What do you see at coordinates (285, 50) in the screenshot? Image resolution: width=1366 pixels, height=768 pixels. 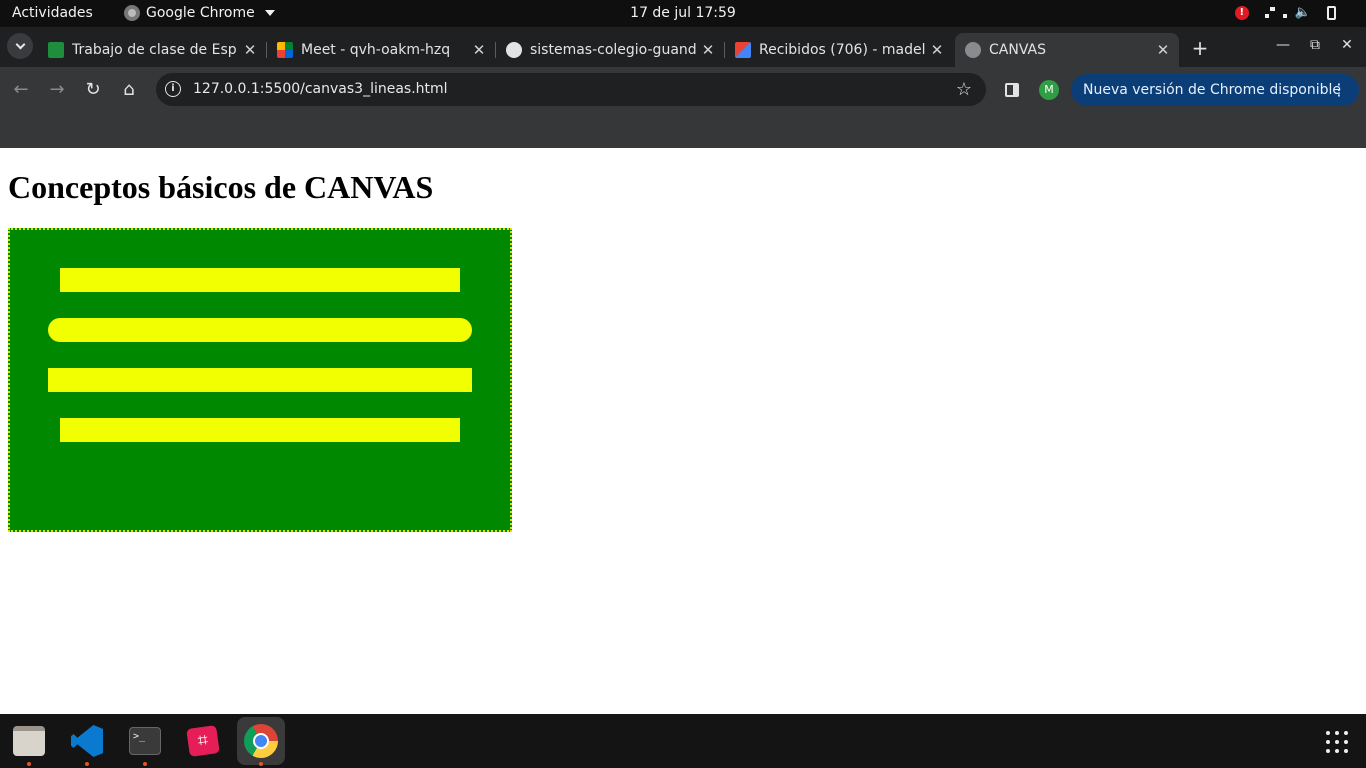 I see `meet-icon` at bounding box center [285, 50].